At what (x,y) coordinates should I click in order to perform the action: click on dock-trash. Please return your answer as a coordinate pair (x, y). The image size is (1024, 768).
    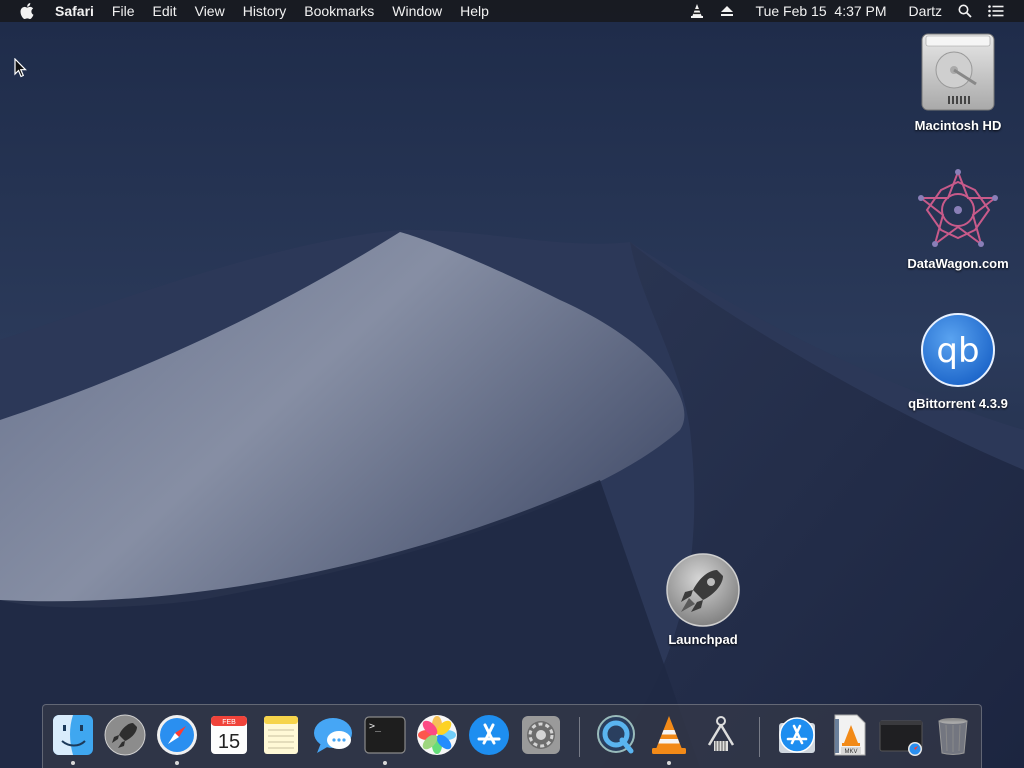
    Looking at the image, I should click on (953, 735).